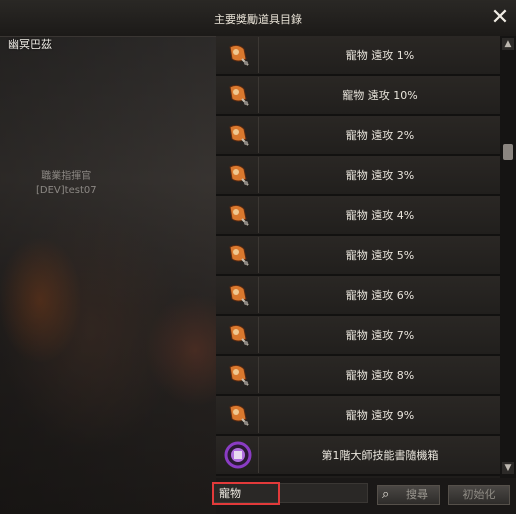 Image resolution: width=516 pixels, height=514 pixels. I want to click on list-item: 寵物 遠攻 4%, so click(358, 216).